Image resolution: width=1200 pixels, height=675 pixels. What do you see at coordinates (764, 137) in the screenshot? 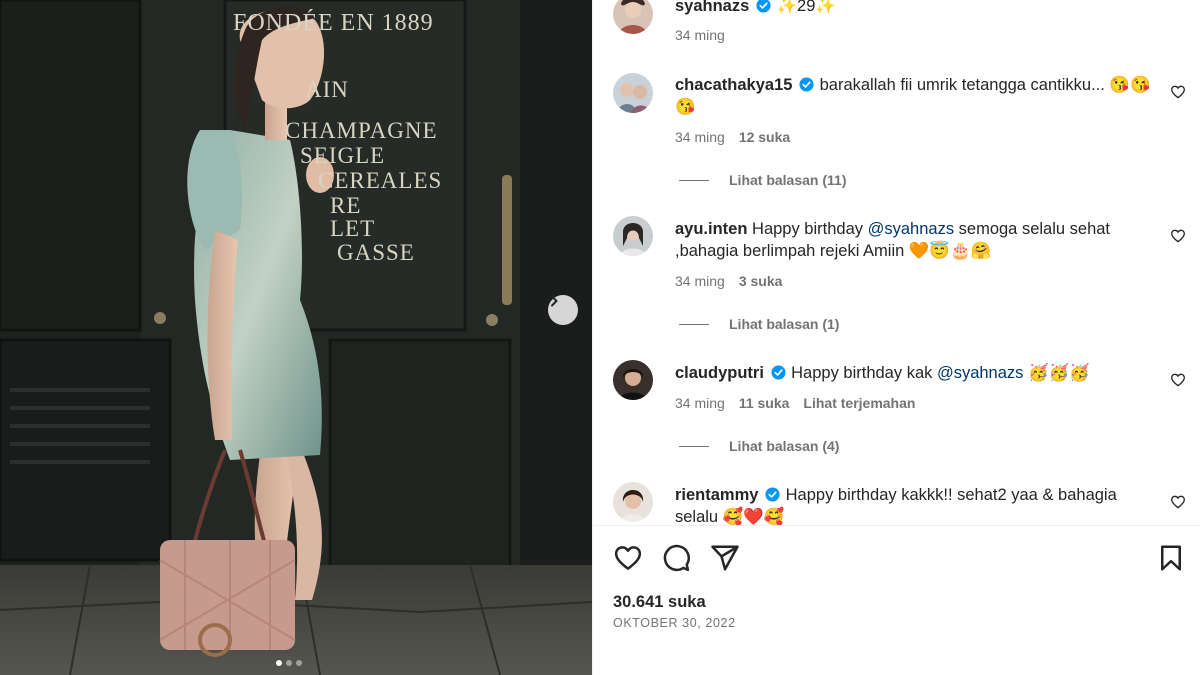
I see `comment-likes: 12 suka` at bounding box center [764, 137].